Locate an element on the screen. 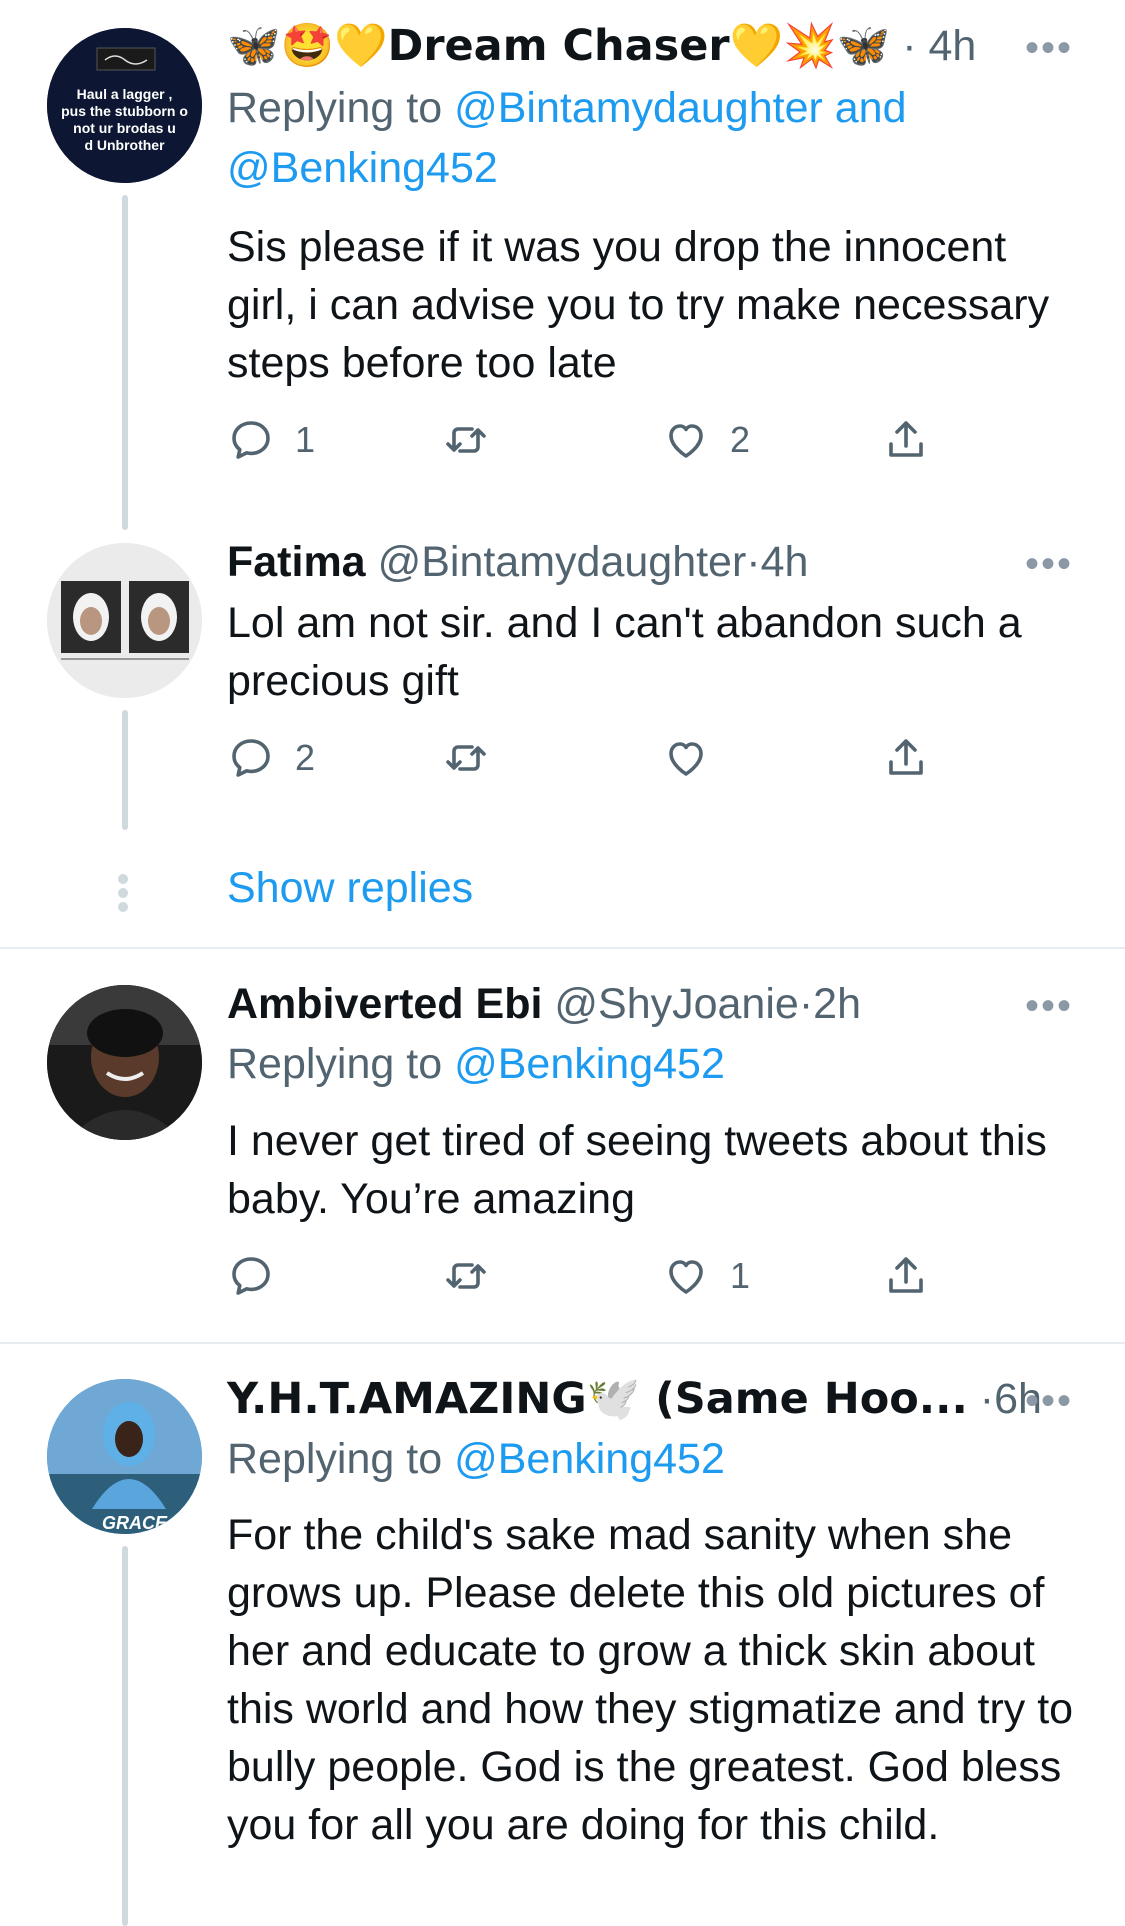 This screenshot has width=1125, height=1926. avatar-yht-amazing: GRACE is located at coordinates (124, 1456).